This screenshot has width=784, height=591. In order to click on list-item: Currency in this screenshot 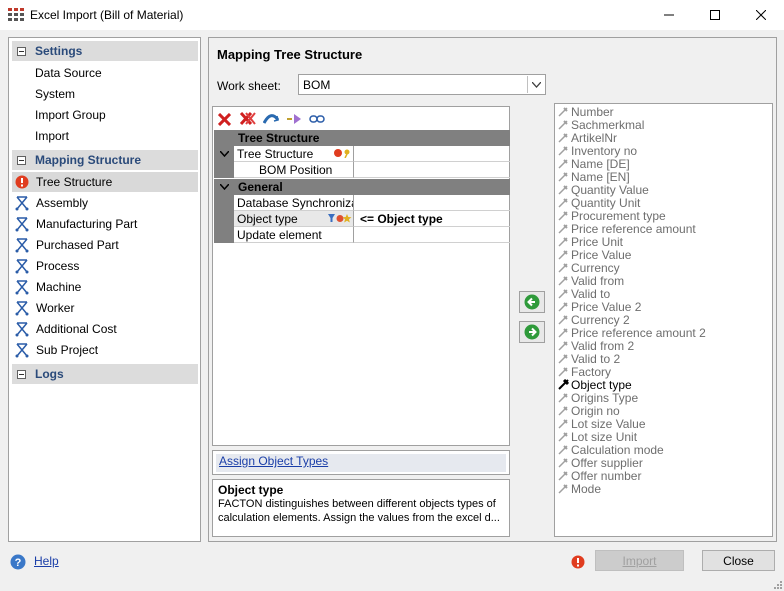, I will do `click(663, 268)`.